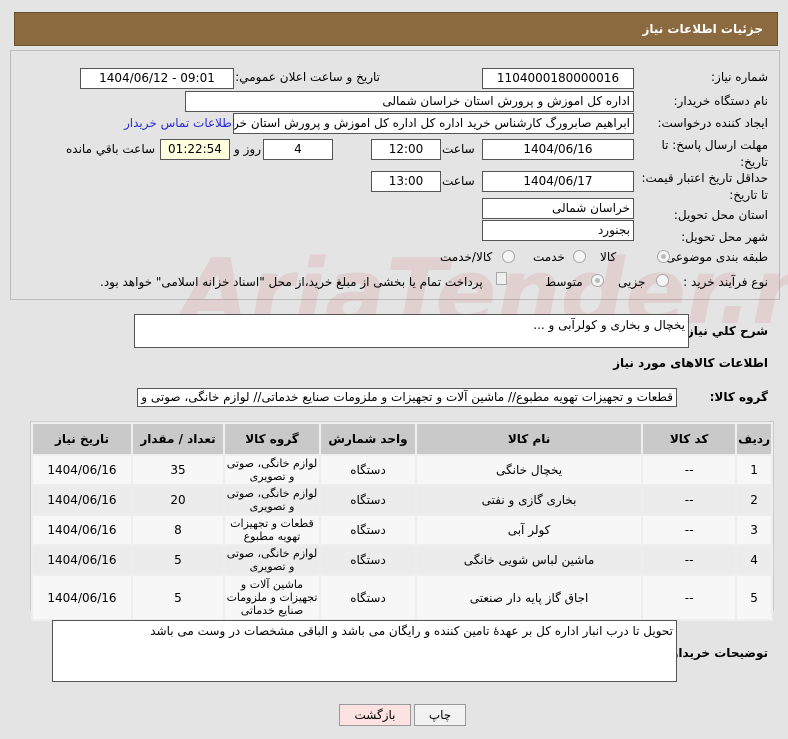 Image resolution: width=788 pixels, height=739 pixels. What do you see at coordinates (529, 439) in the screenshot?
I see `col-name: نام کالا` at bounding box center [529, 439].